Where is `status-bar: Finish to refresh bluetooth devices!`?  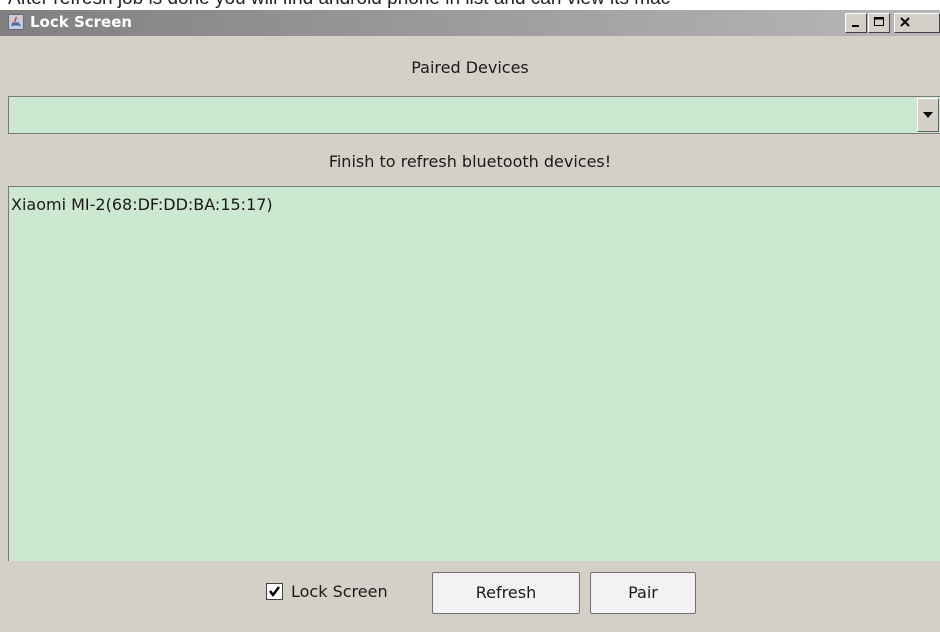
status-bar: Finish to refresh bluetooth devices! is located at coordinates (470, 161).